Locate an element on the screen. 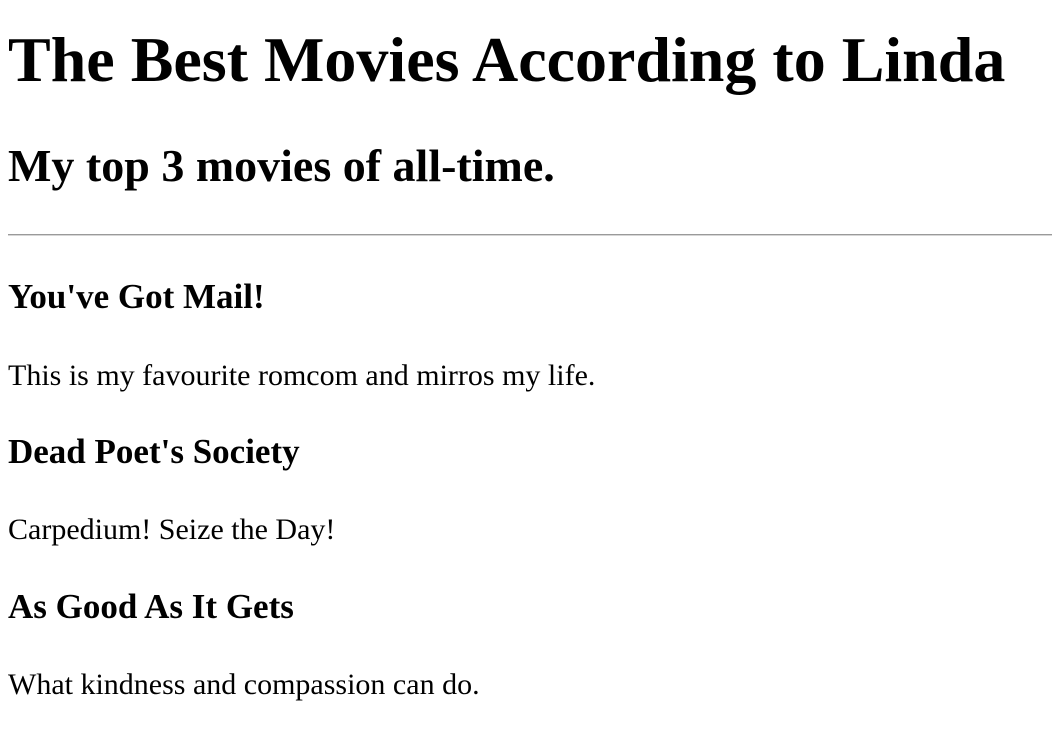  movie-description: Carpedium! Seize the Day! is located at coordinates (172, 529).